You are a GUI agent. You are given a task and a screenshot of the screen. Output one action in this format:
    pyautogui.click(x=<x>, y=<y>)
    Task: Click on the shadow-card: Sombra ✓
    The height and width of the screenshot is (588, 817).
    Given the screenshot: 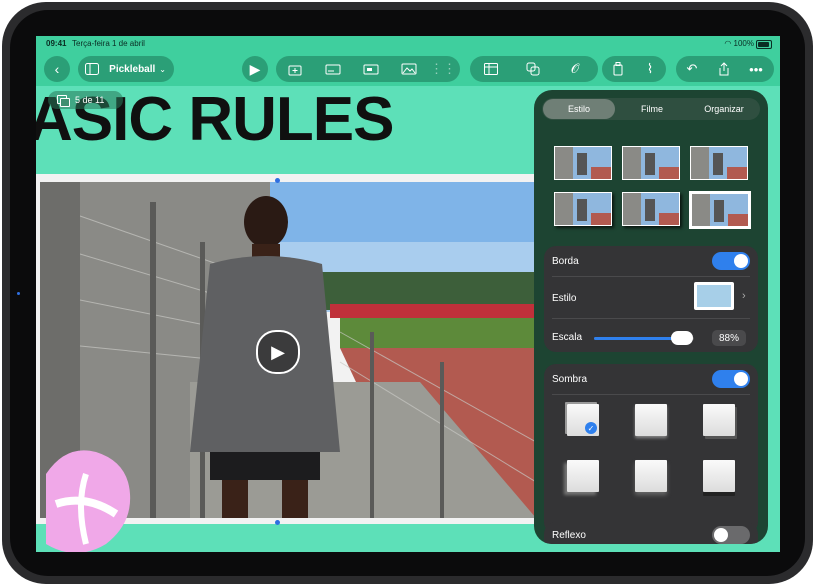 What is the action you would take?
    pyautogui.click(x=651, y=449)
    